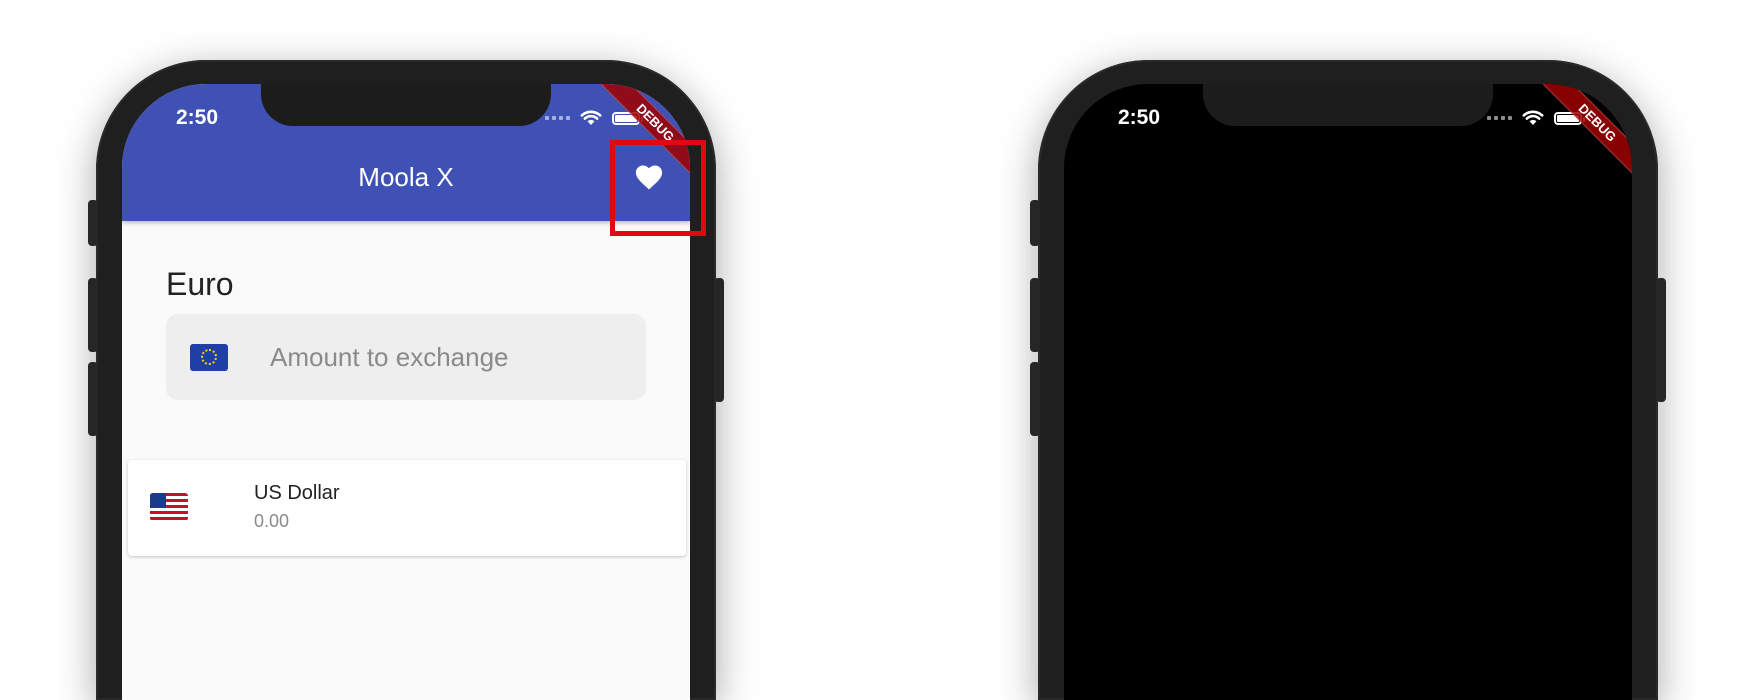 The image size is (1750, 700). What do you see at coordinates (407, 508) in the screenshot?
I see `list-item: US Dollar 0.00` at bounding box center [407, 508].